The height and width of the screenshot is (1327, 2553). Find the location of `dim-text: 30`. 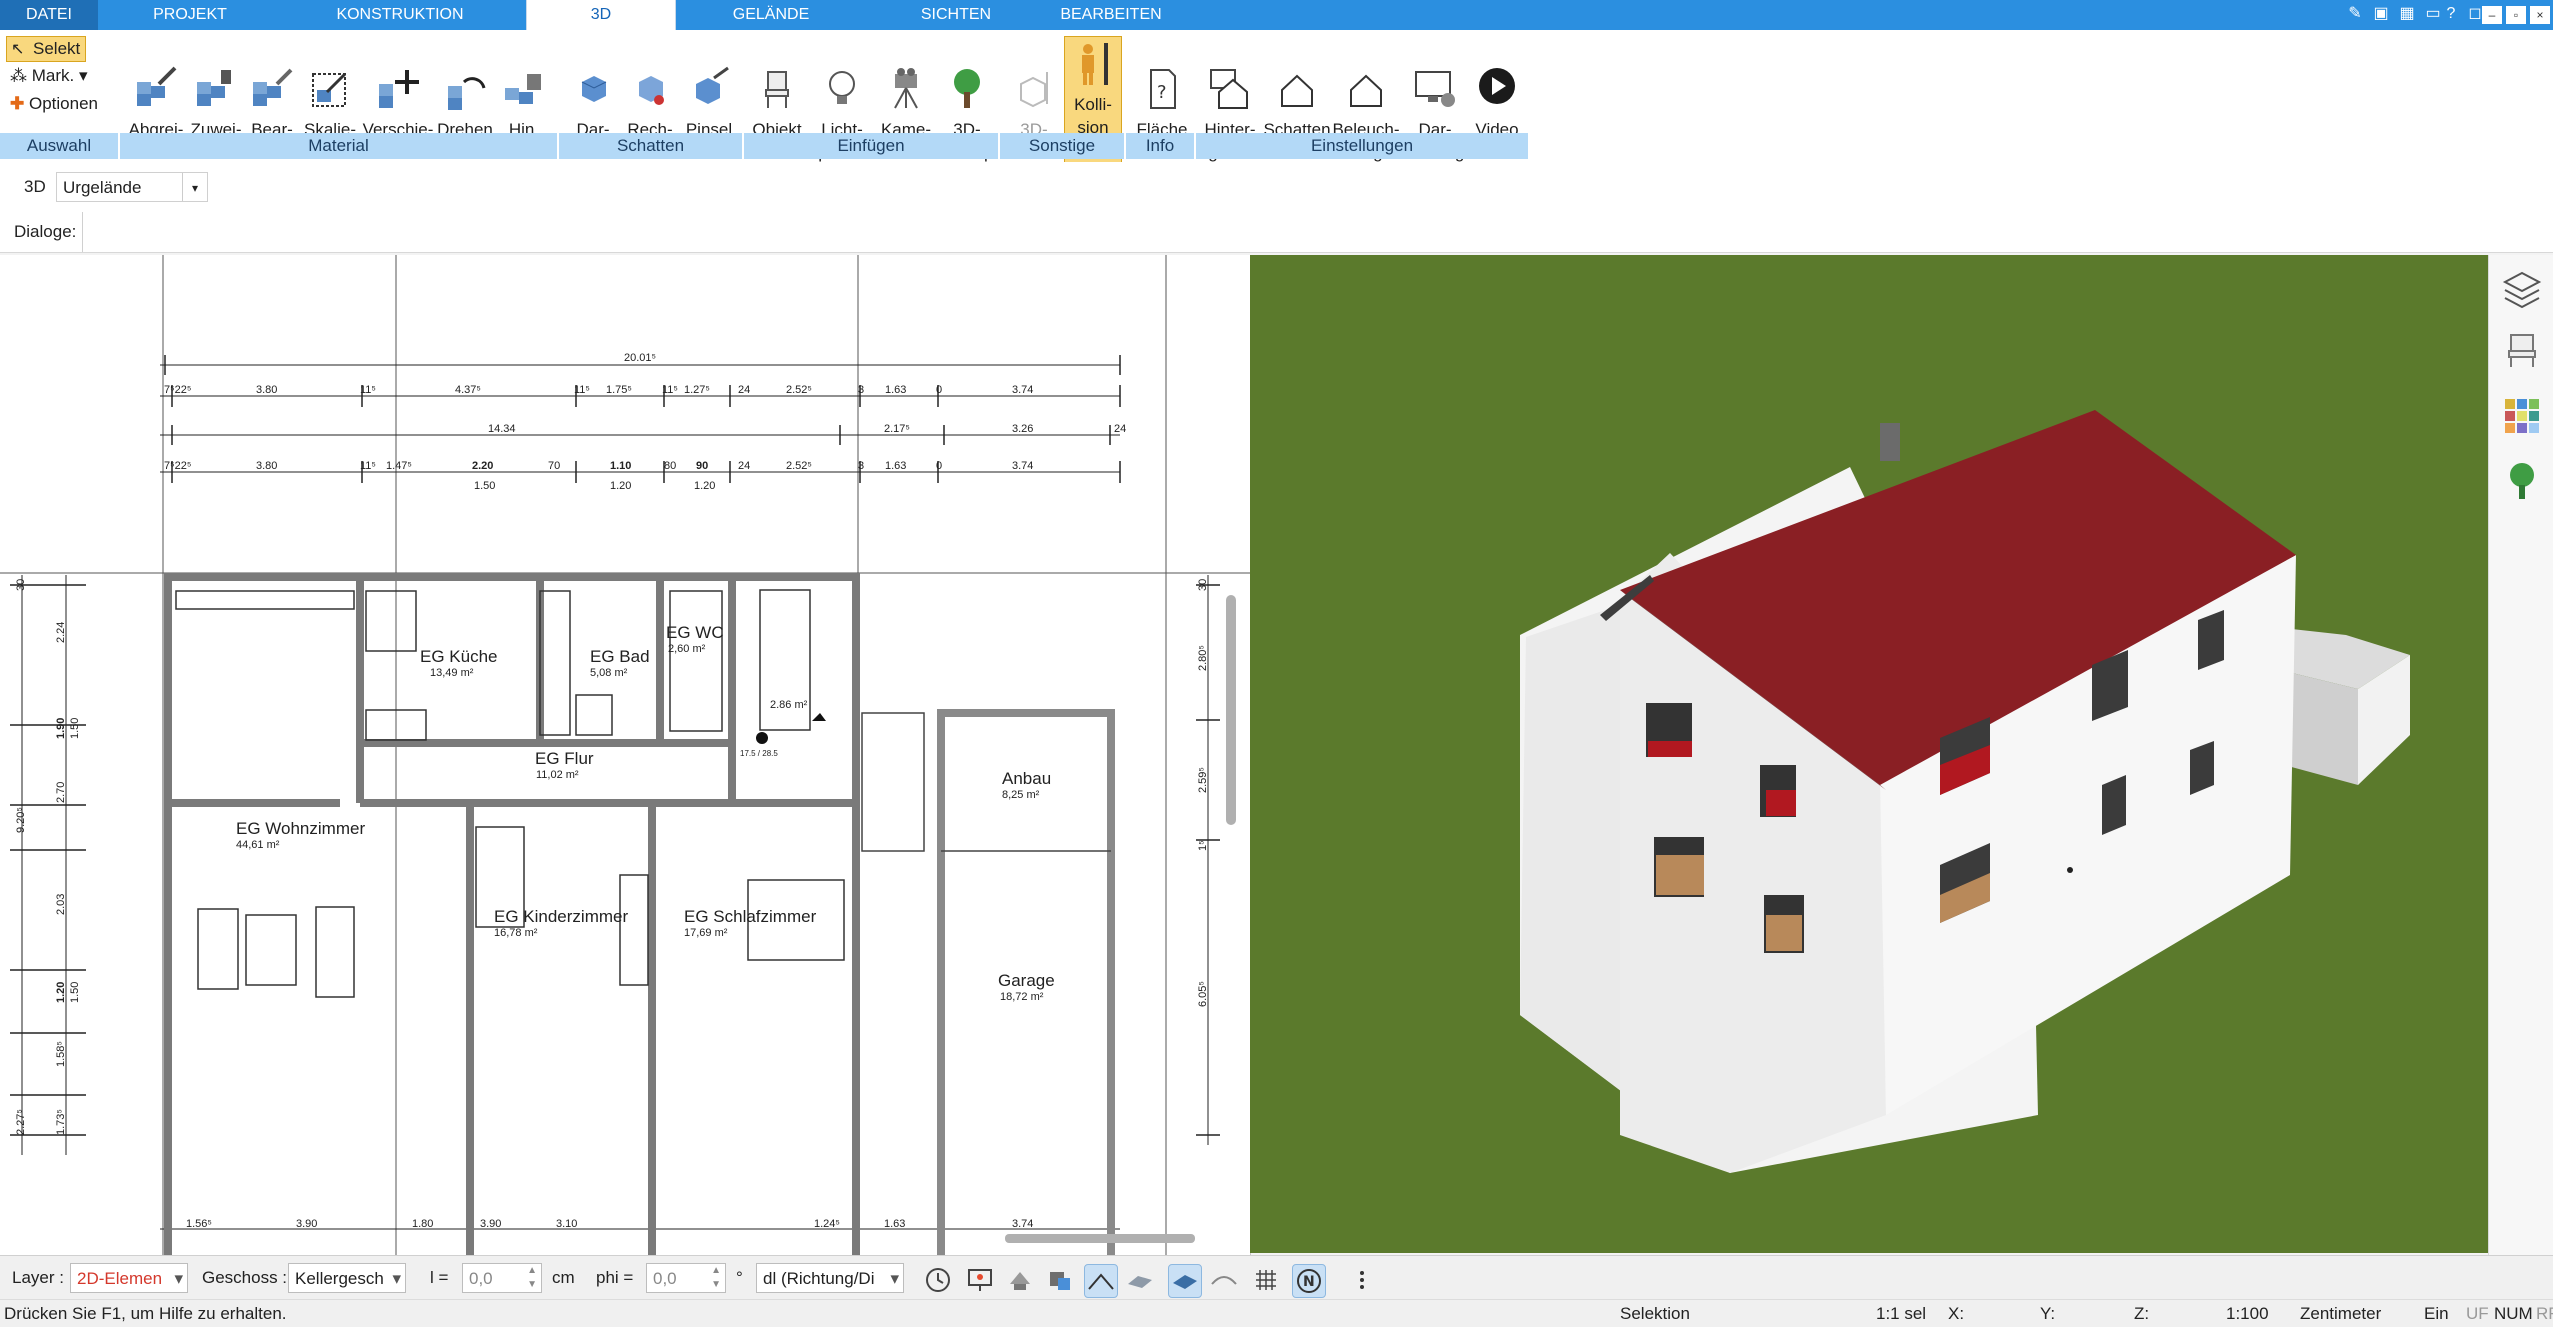

dim-text: 30 is located at coordinates (1203, 585).